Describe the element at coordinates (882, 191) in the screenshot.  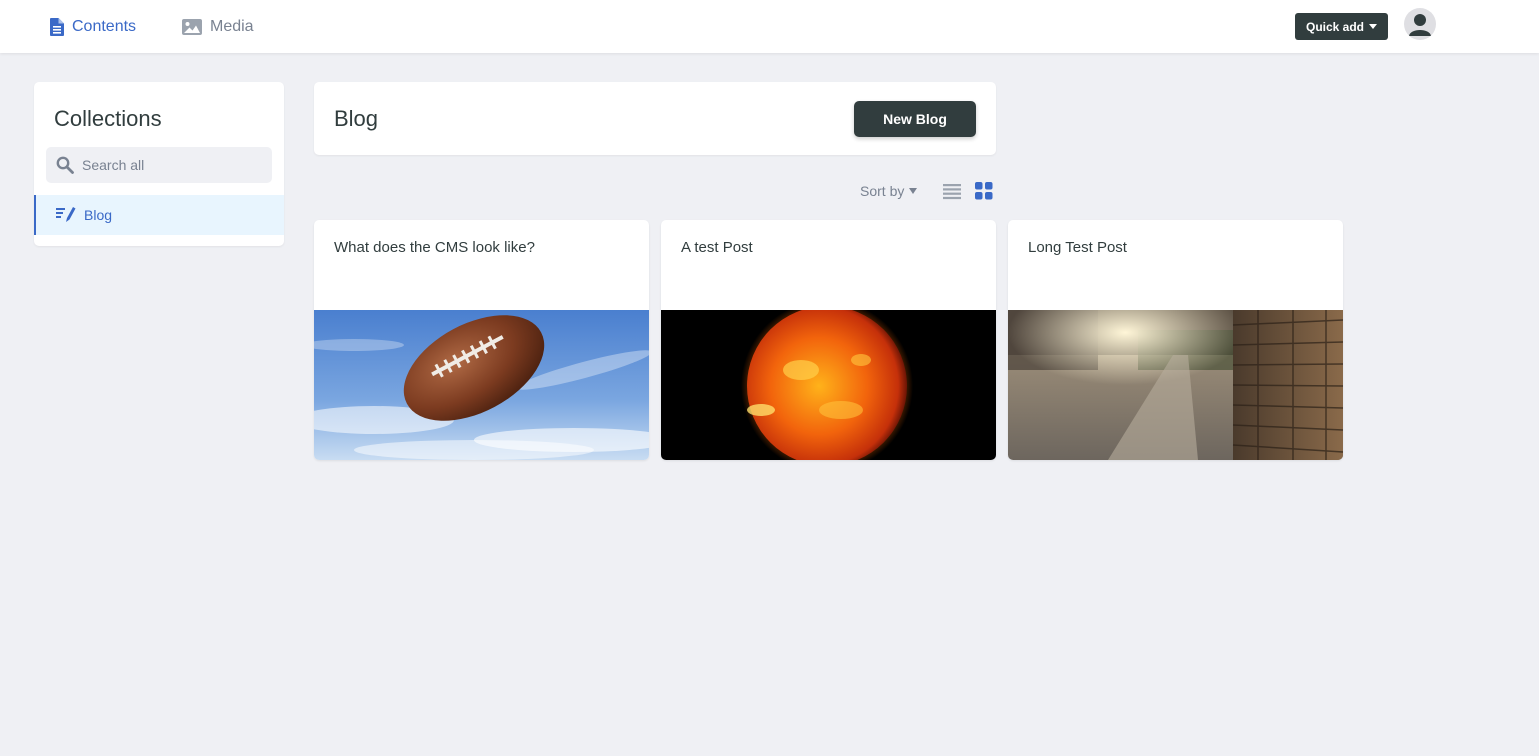
I see `sort-by-label: Sort by` at that location.